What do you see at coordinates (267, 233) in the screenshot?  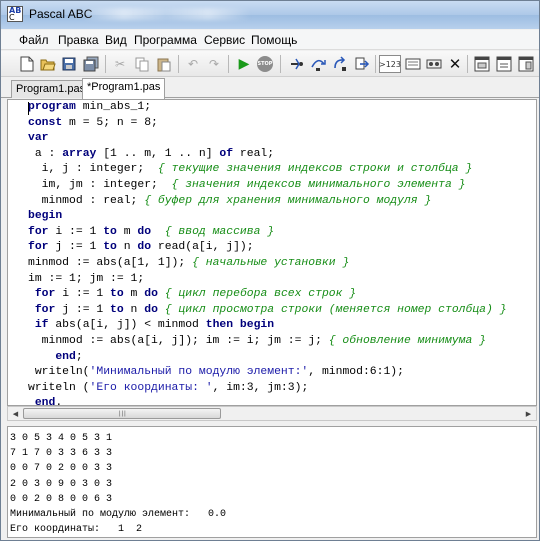 I see `code-line: for i := 1 to m do { ввод массива }` at bounding box center [267, 233].